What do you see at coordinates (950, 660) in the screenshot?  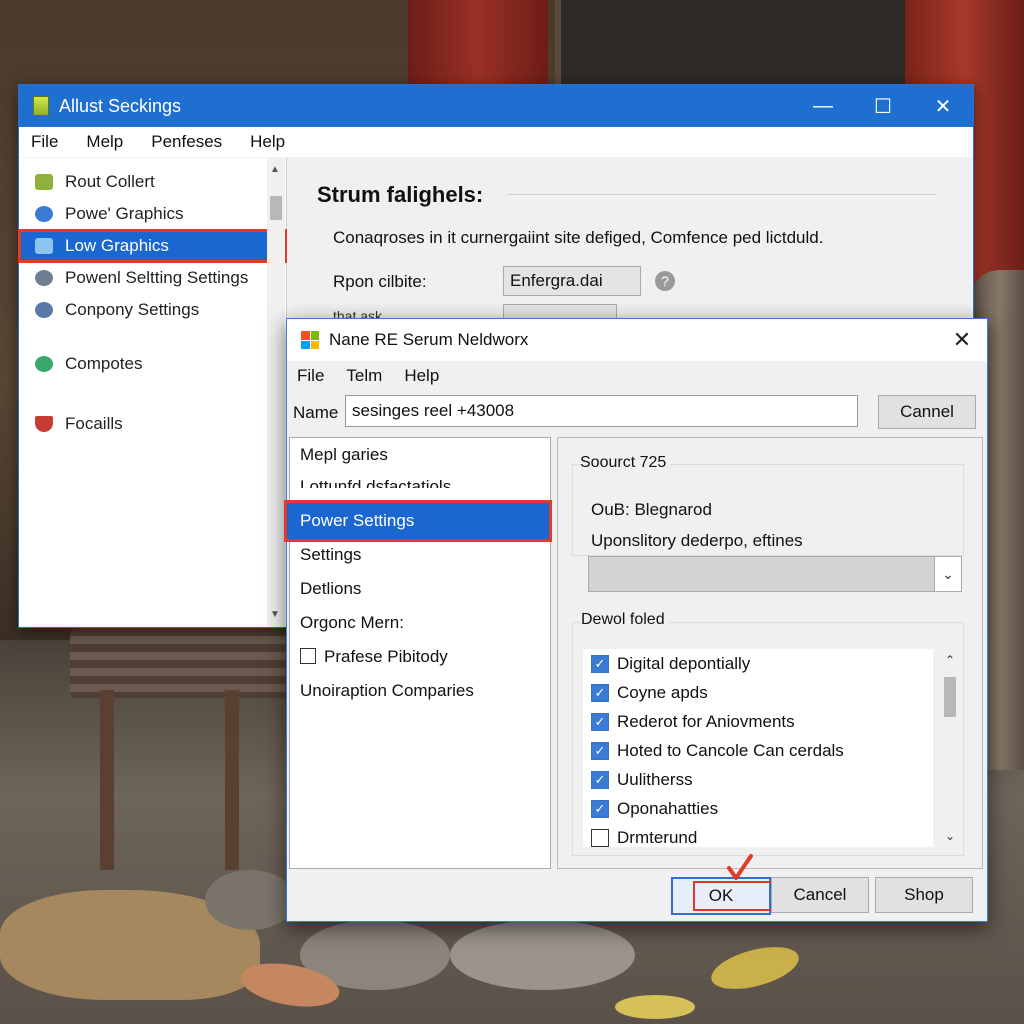 I see `scroll-up-icon: ⌃` at bounding box center [950, 660].